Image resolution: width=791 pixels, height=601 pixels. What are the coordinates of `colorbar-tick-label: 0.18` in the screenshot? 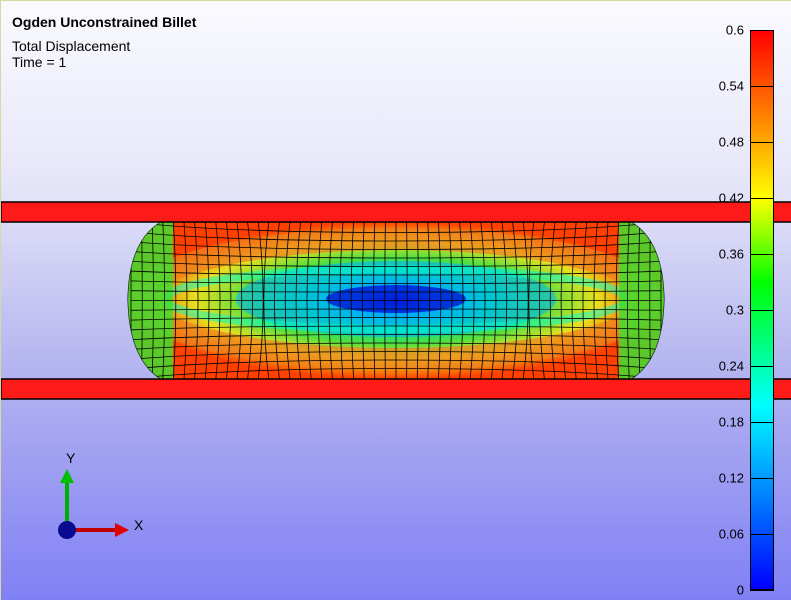 It's located at (731, 422).